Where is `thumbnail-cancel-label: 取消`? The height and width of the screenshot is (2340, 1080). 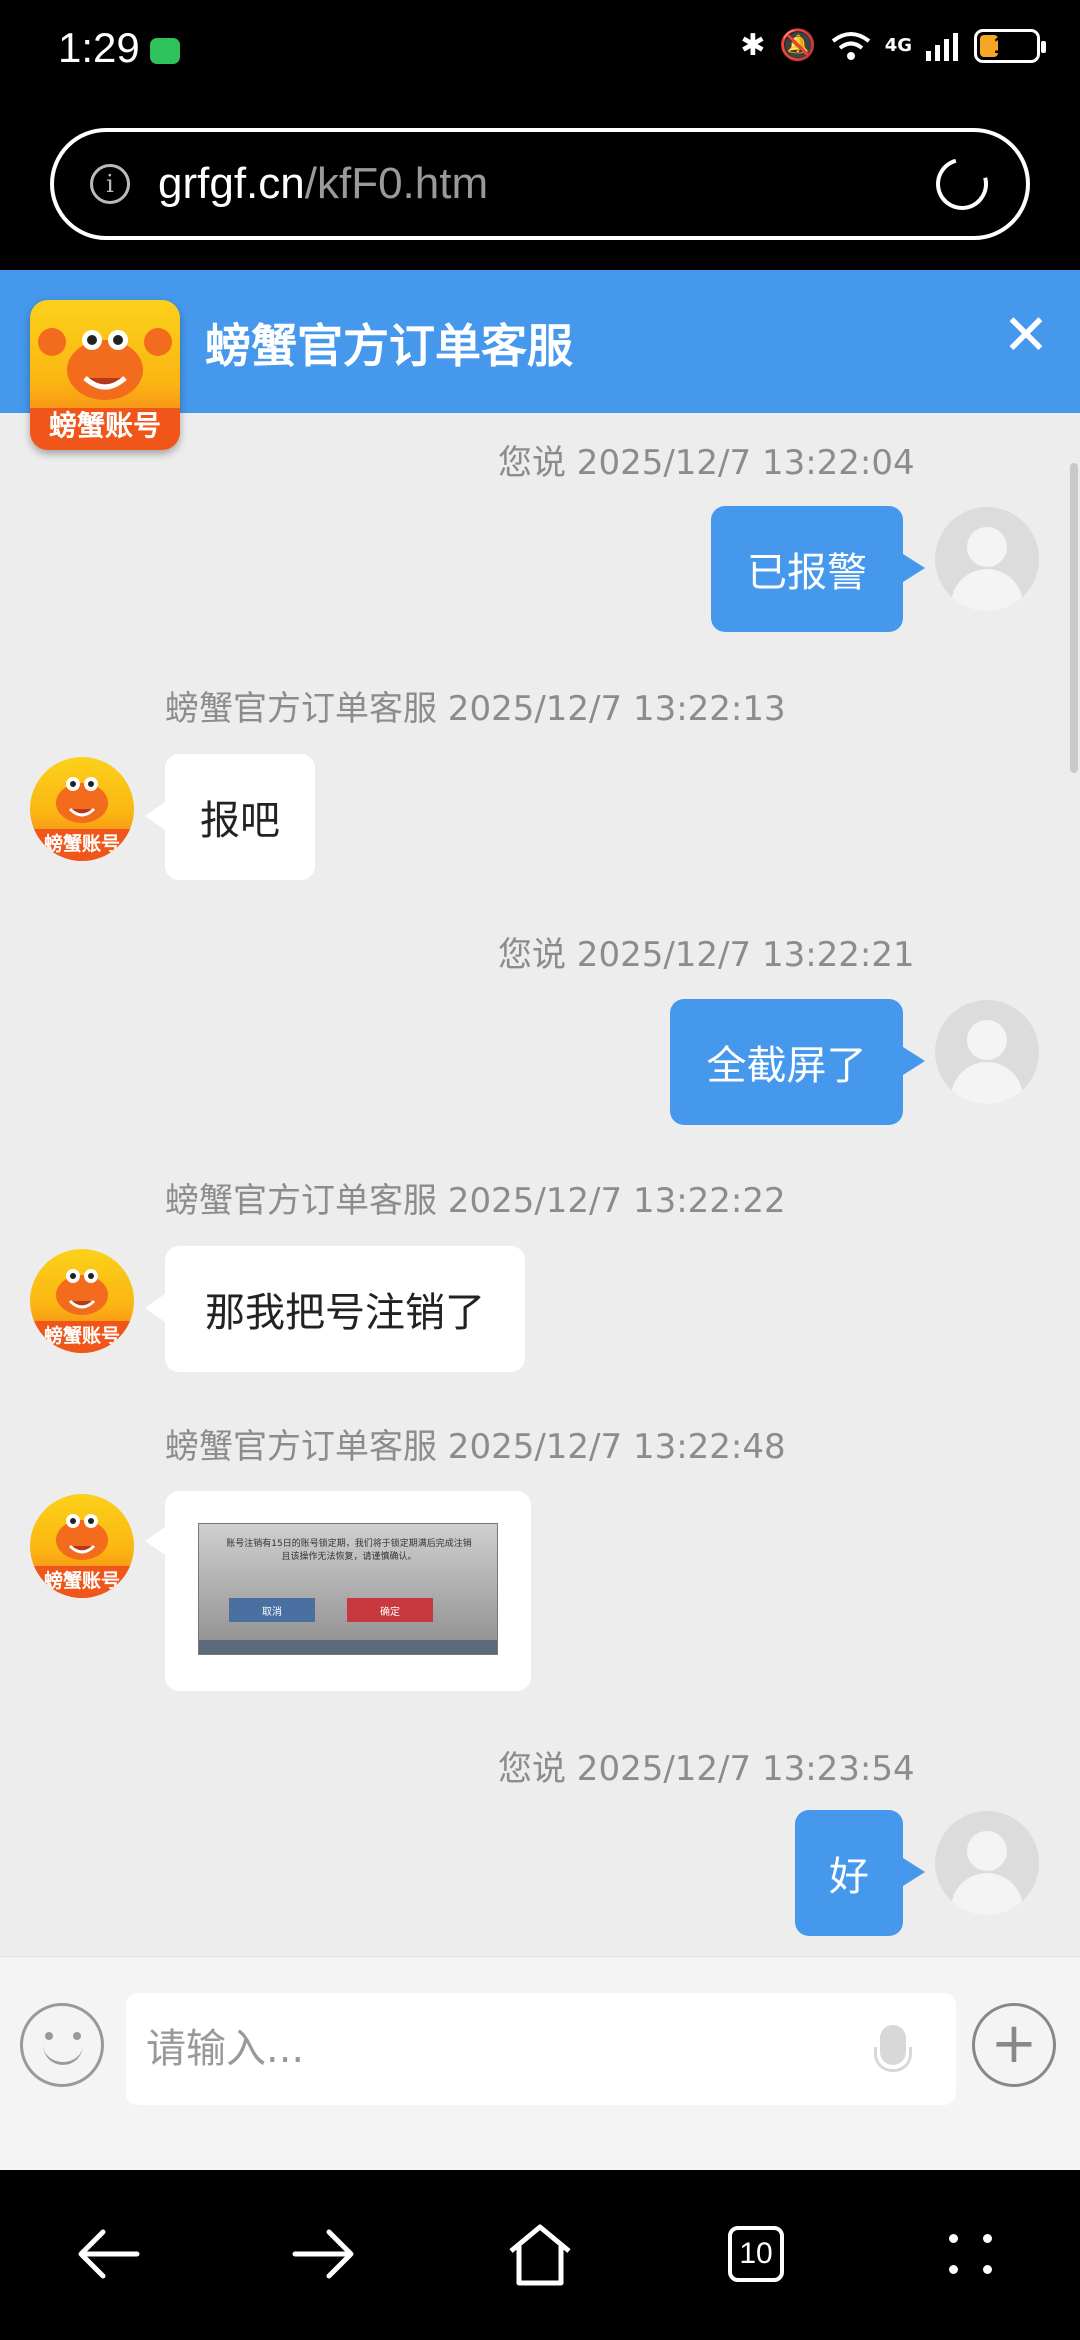 thumbnail-cancel-label: 取消 is located at coordinates (272, 1610).